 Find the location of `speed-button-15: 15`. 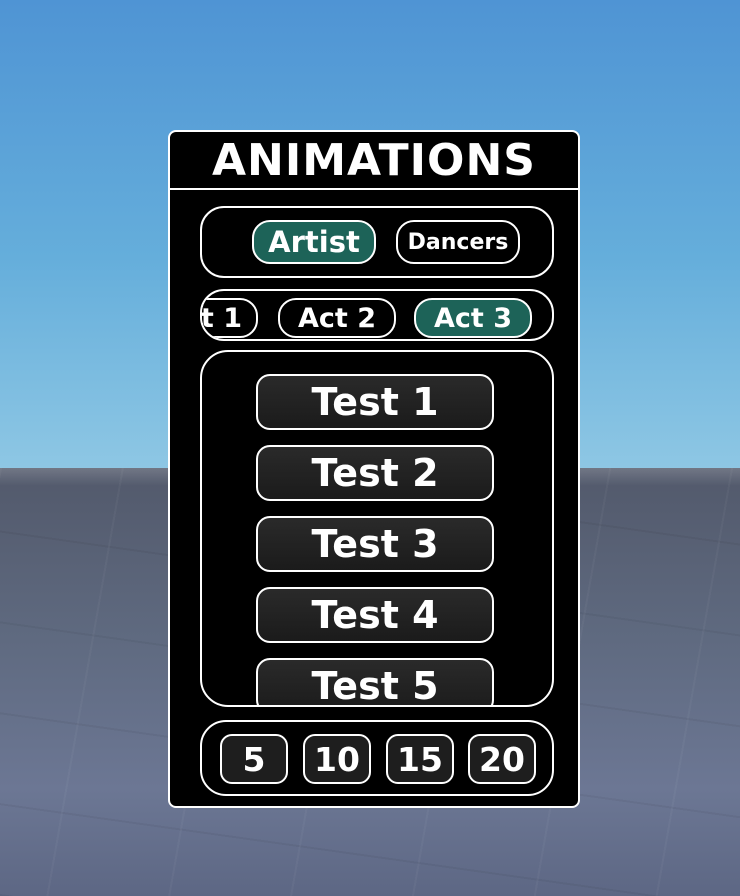

speed-button-15: 15 is located at coordinates (420, 759).